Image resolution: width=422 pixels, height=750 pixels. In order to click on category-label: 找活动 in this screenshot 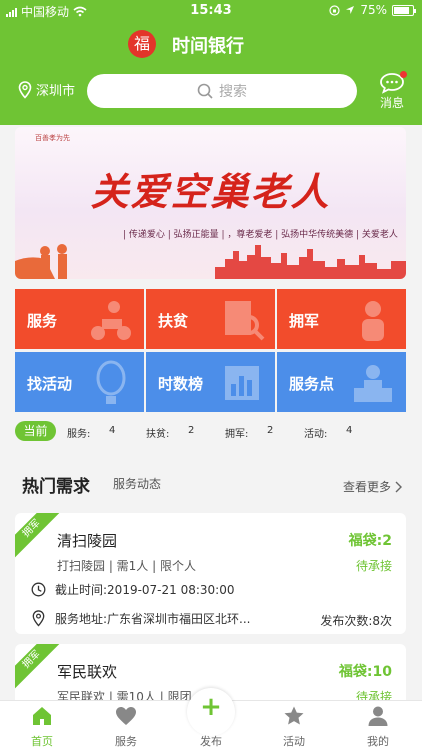, I will do `click(50, 384)`.